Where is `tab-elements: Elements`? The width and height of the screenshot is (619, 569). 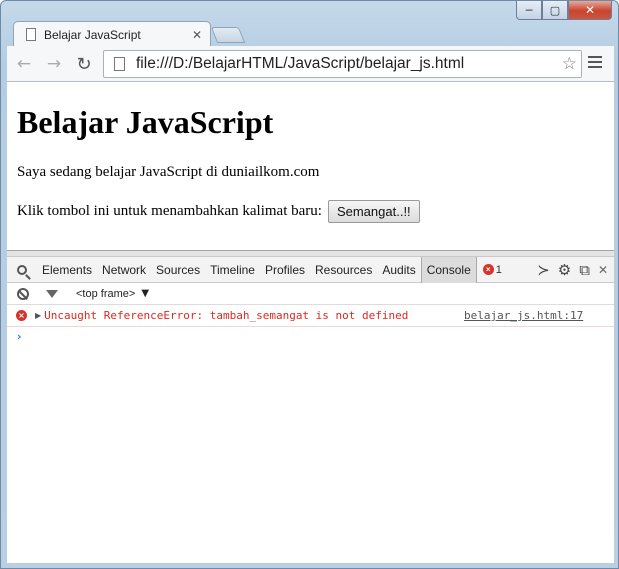 tab-elements: Elements is located at coordinates (67, 270).